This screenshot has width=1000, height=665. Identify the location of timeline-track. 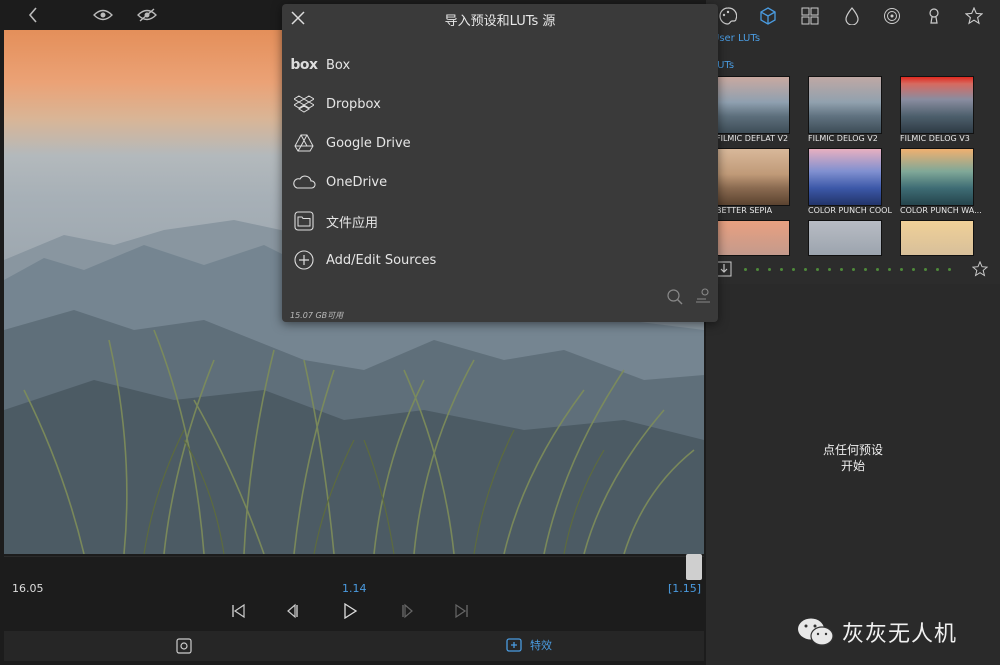
(354, 568).